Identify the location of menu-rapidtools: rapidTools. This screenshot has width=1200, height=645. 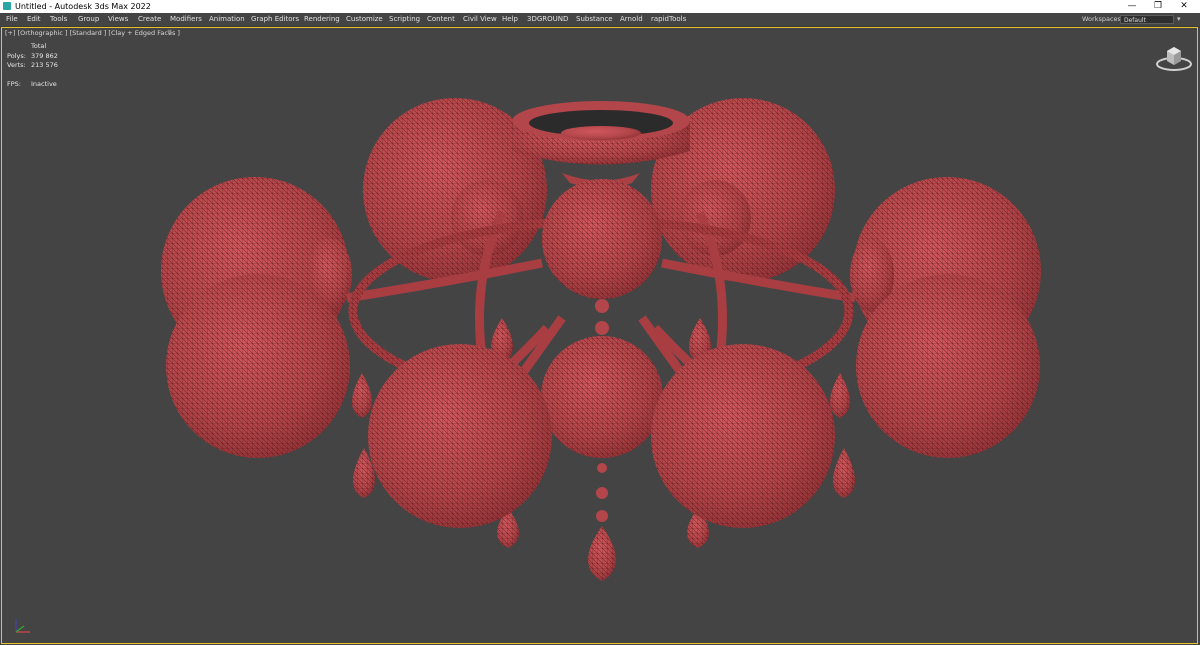
(668, 19).